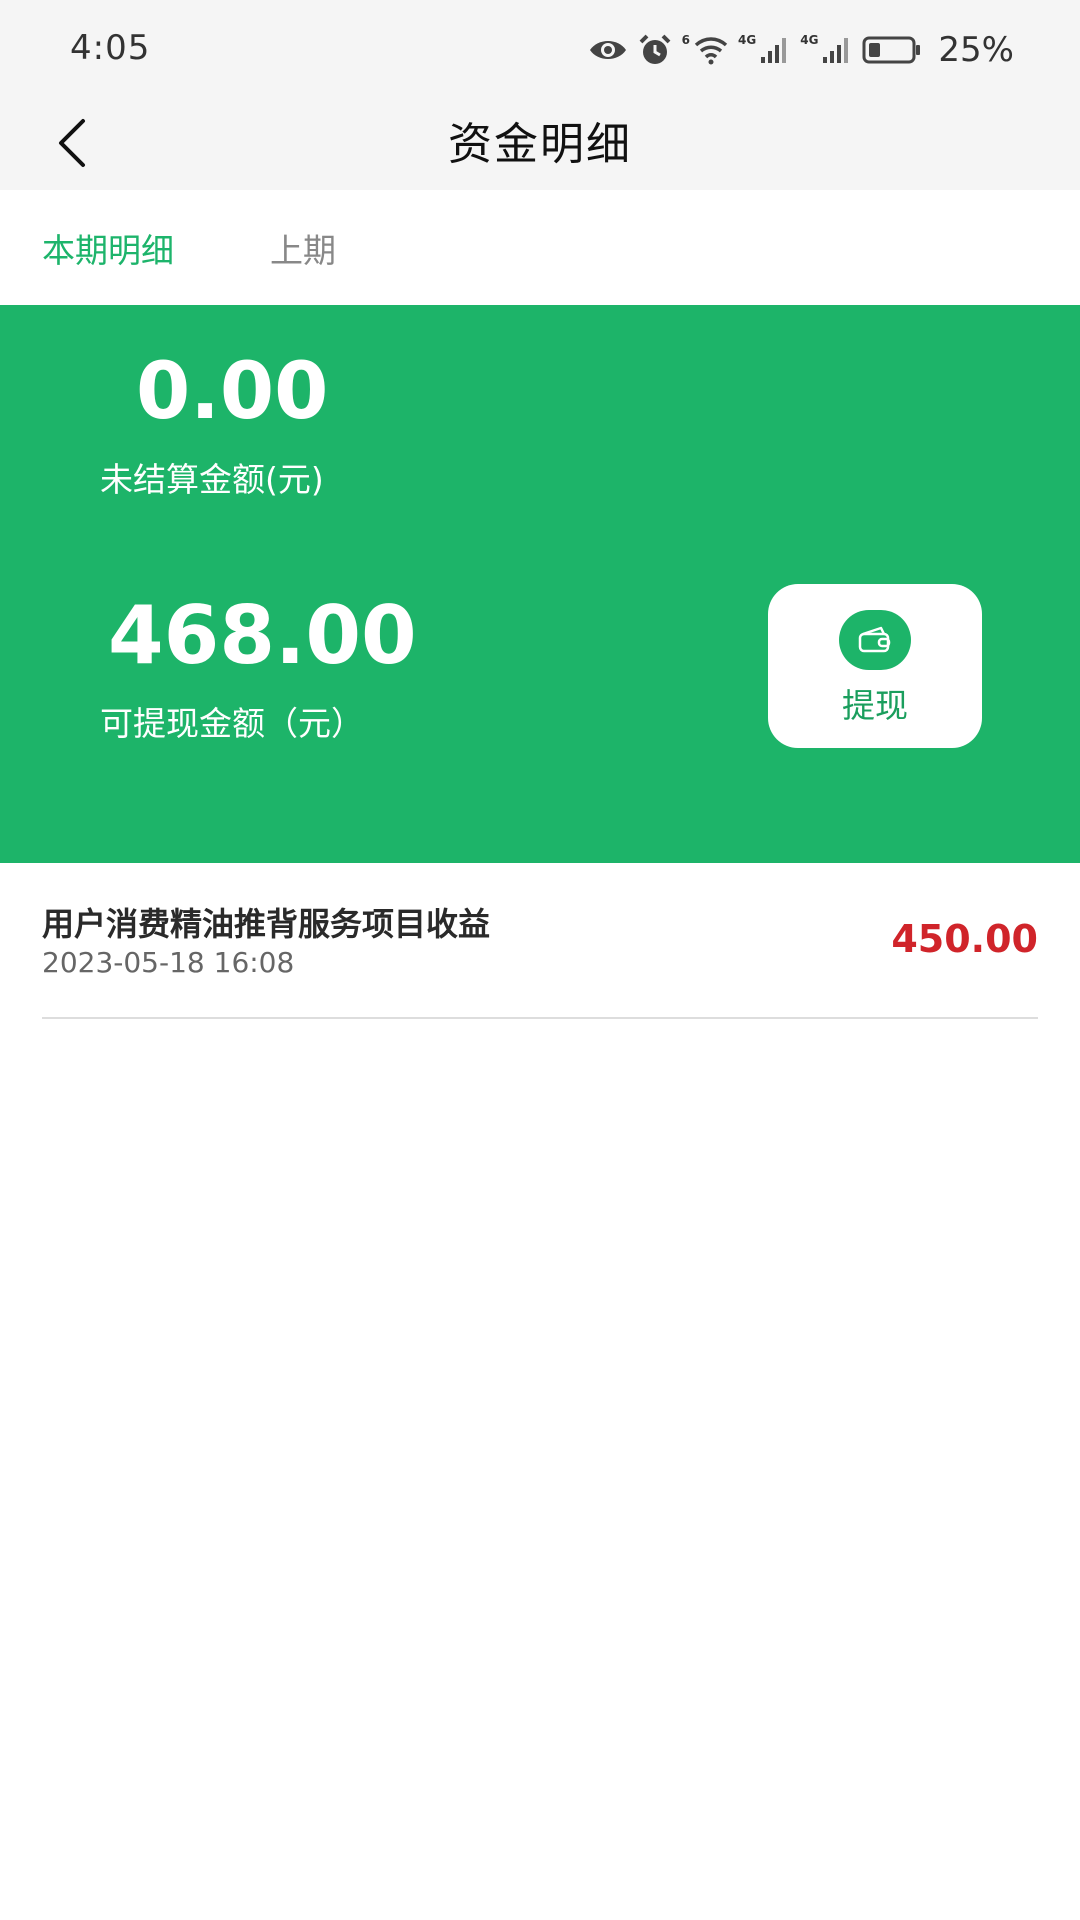 The image size is (1080, 1920). Describe the element at coordinates (232, 723) in the screenshot. I see `withdrawable-label: 可提现金额（元）` at that location.